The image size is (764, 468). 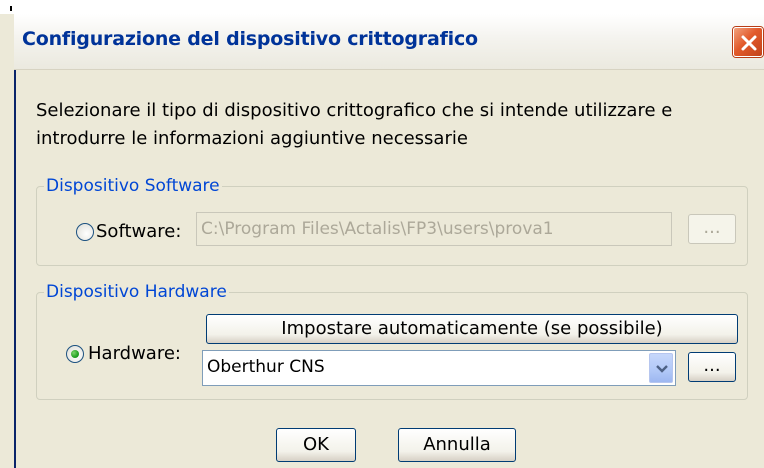 I want to click on background-strip, so click(x=382, y=7).